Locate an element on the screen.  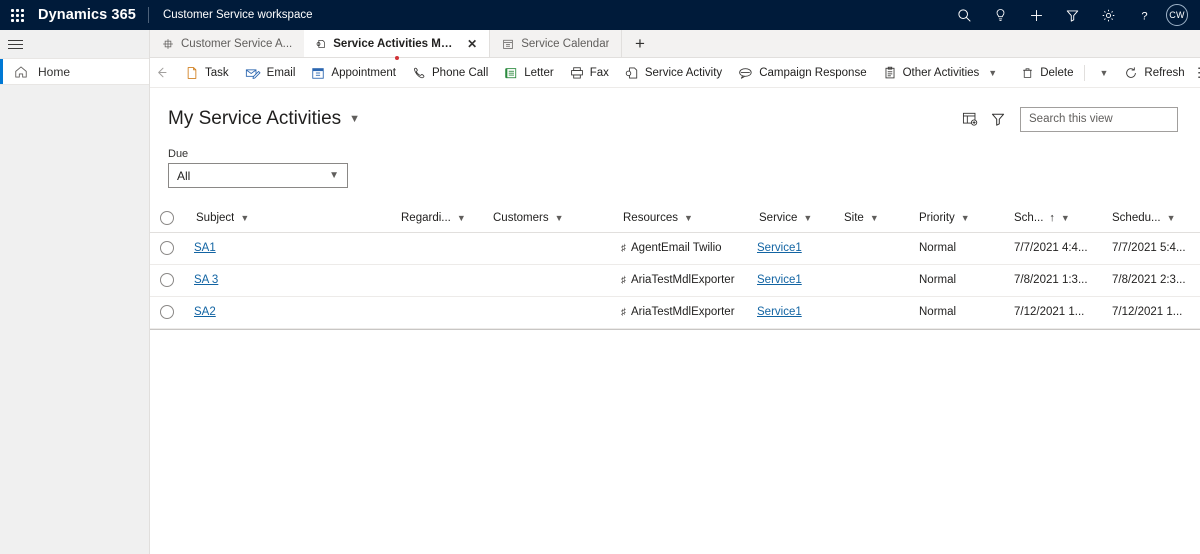
column-header-service: Service ▼ is located at coordinates (799, 218).